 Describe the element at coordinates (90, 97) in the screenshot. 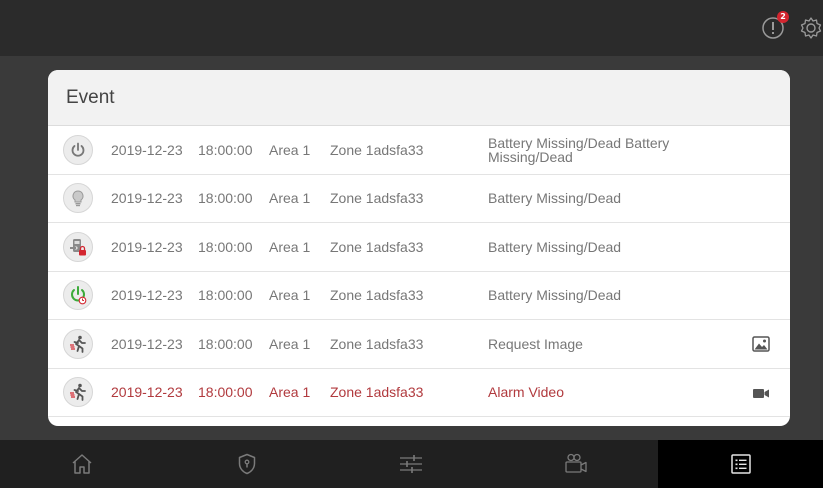

I see `card-title: Event` at that location.